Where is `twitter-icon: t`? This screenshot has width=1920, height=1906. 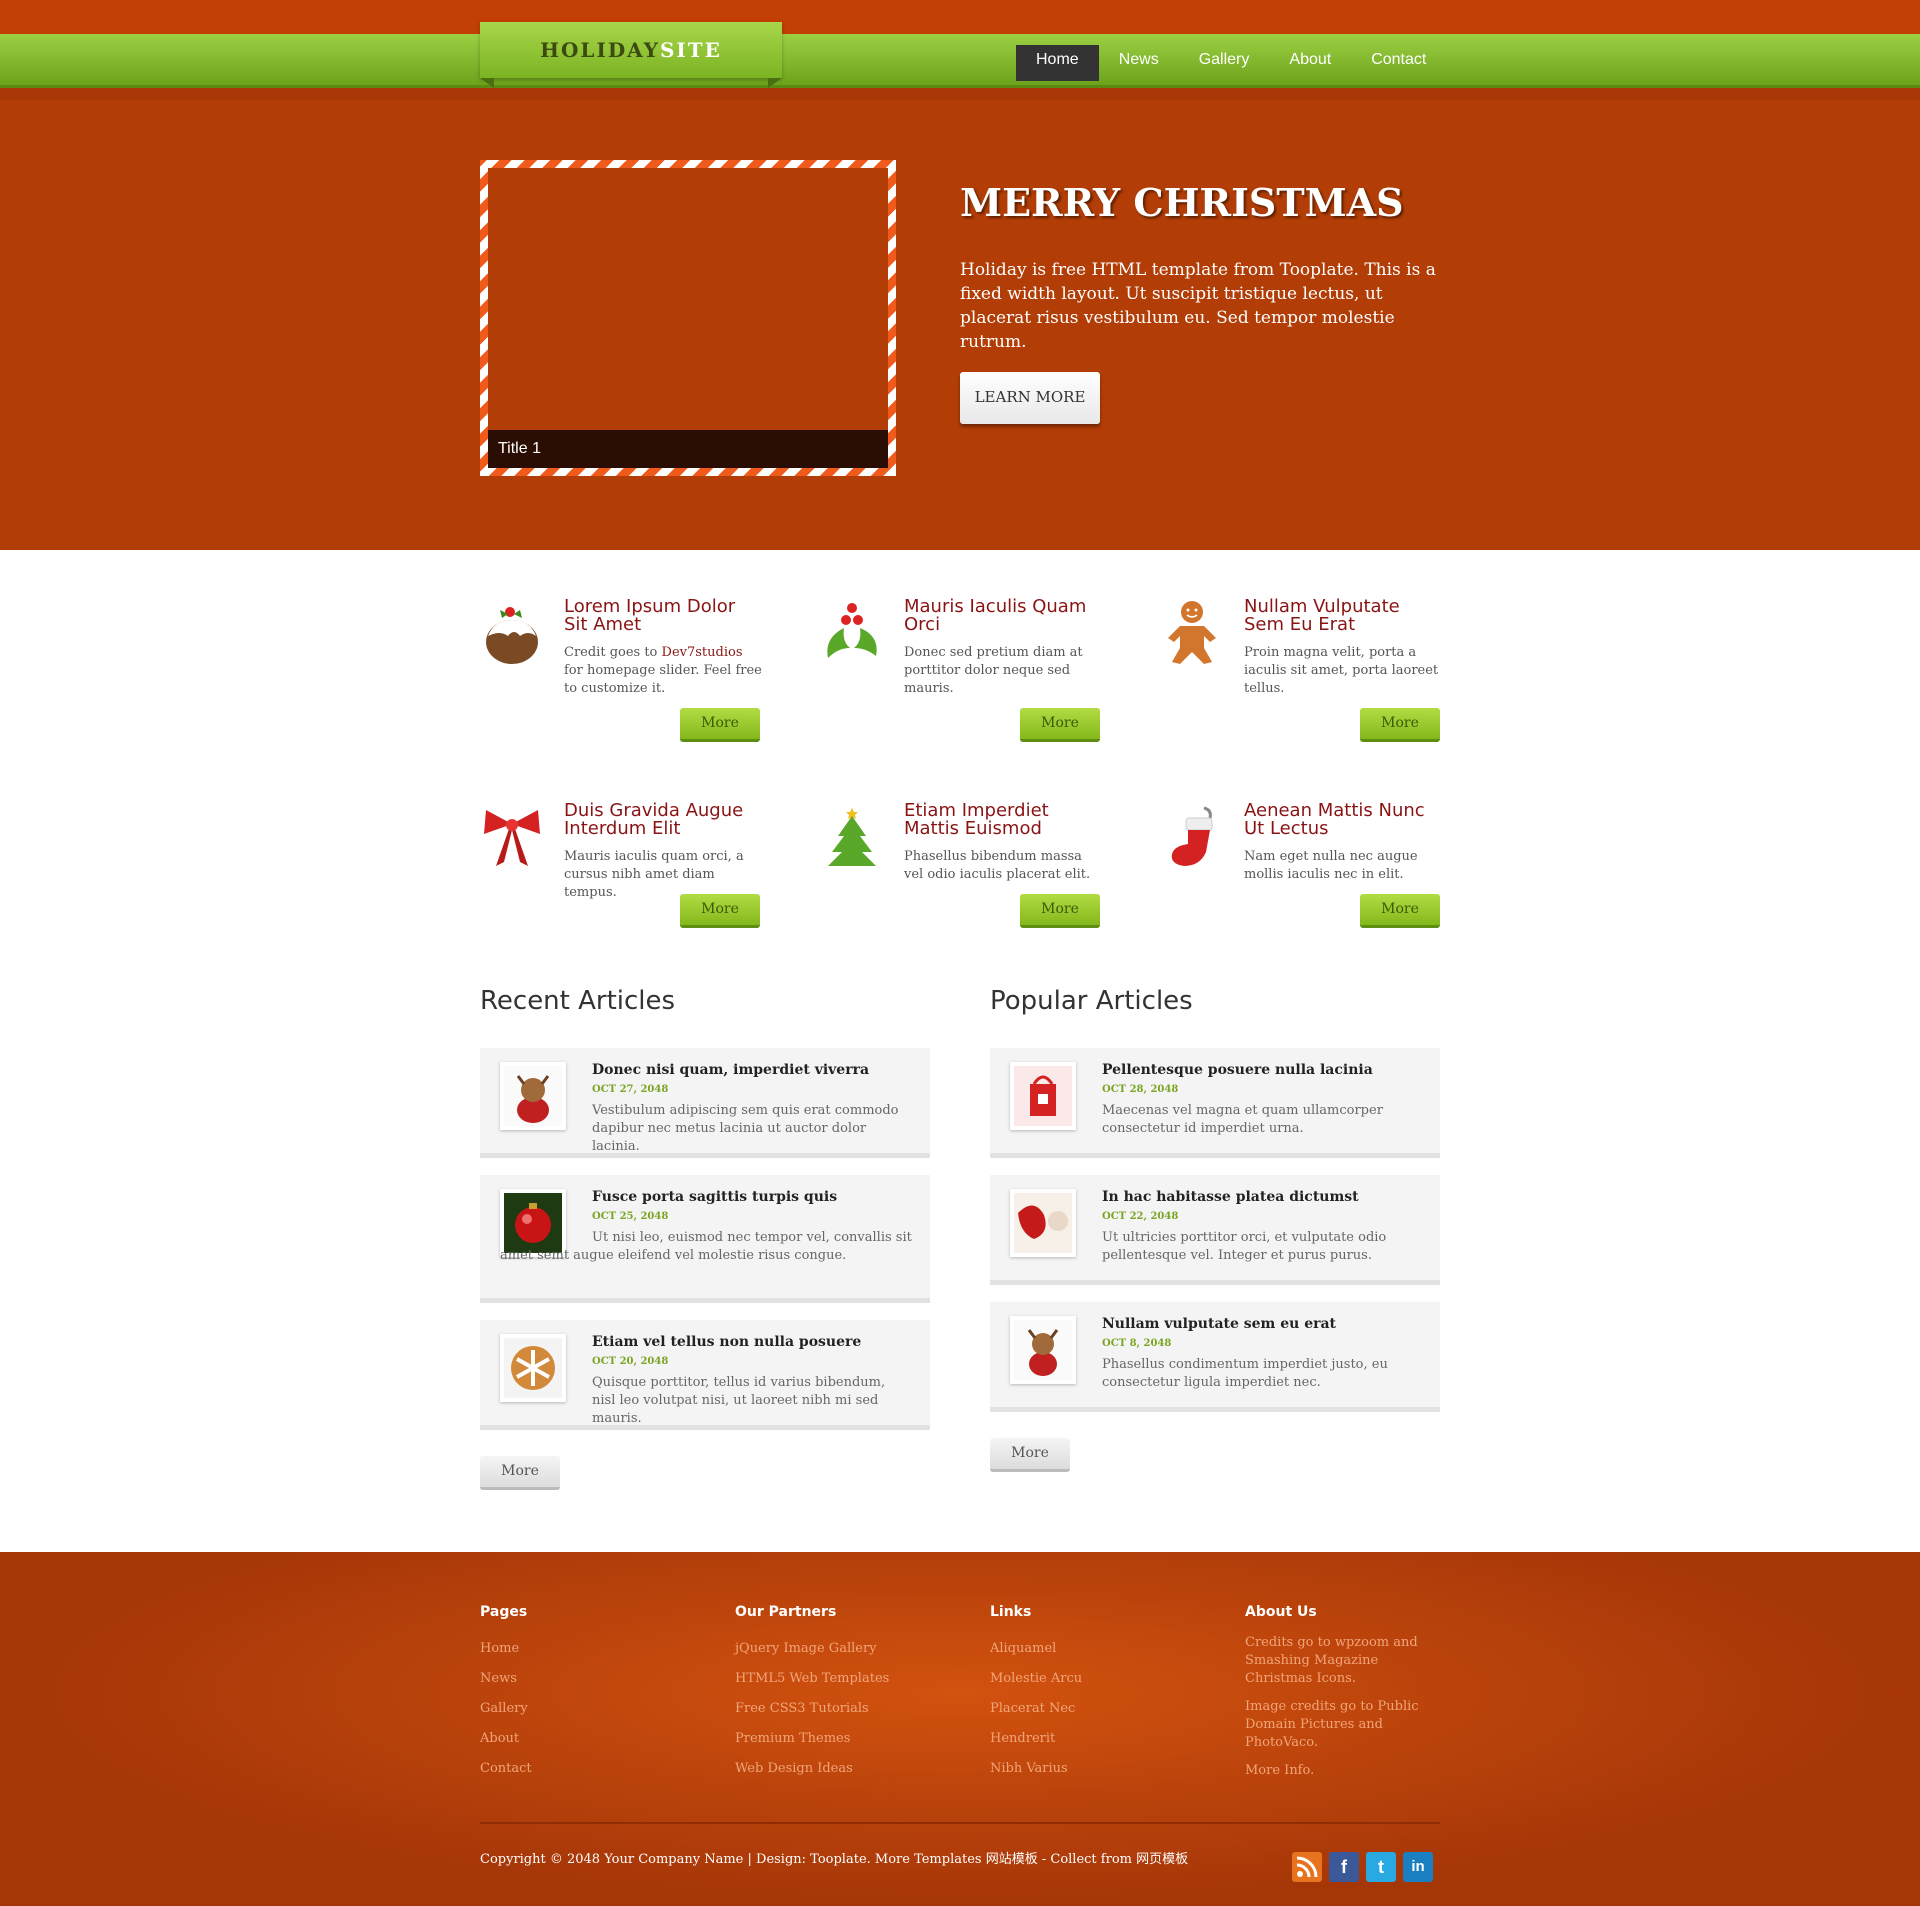 twitter-icon: t is located at coordinates (1381, 1867).